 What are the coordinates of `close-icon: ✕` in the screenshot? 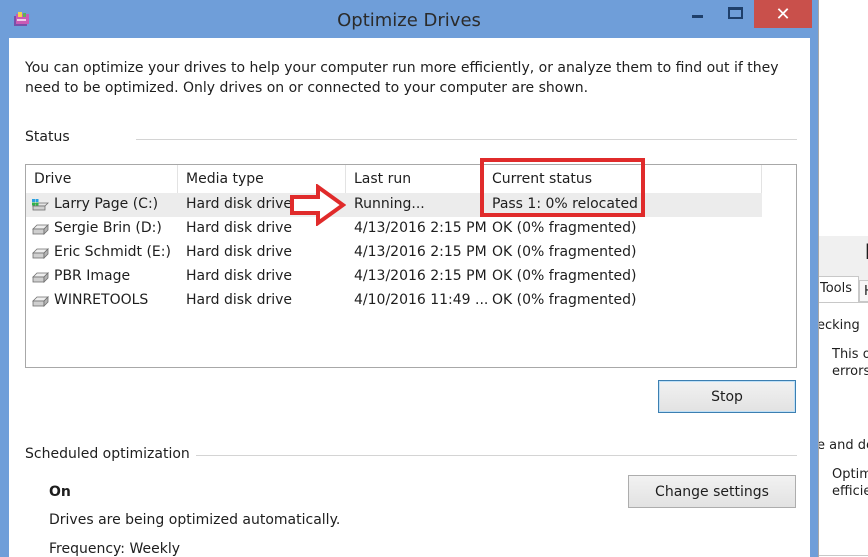 It's located at (783, 14).